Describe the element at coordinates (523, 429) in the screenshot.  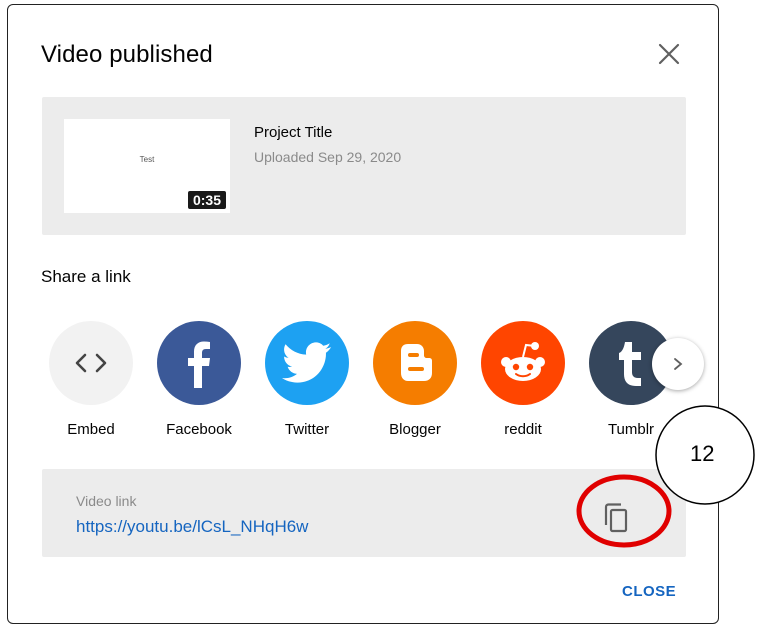
I see `share-item-label: reddit` at that location.